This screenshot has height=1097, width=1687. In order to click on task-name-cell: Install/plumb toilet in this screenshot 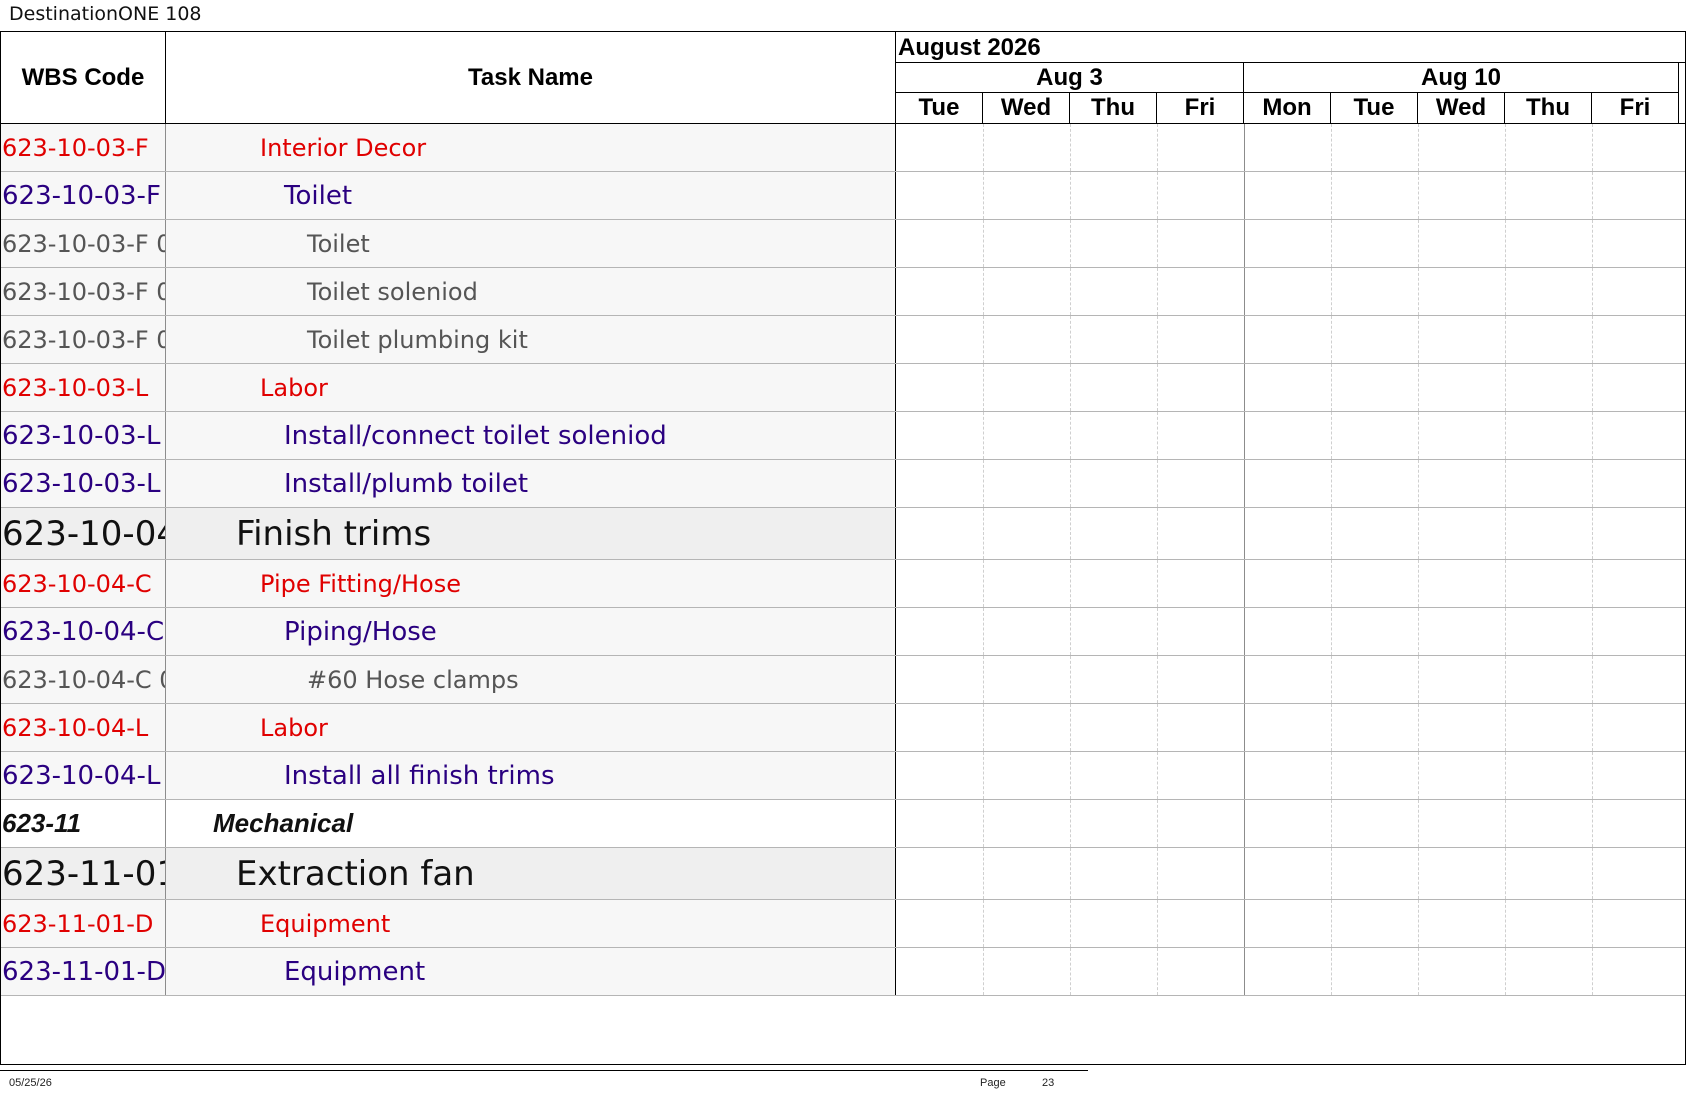, I will do `click(531, 483)`.